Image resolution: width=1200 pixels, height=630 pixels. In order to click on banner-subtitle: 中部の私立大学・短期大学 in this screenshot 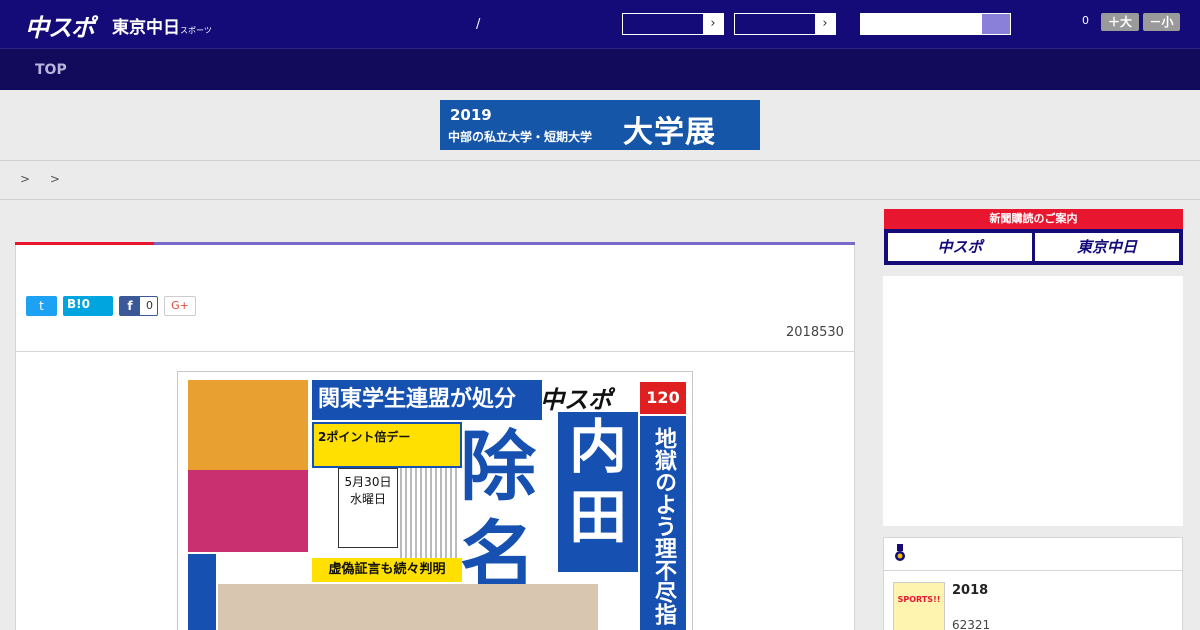, I will do `click(520, 137)`.